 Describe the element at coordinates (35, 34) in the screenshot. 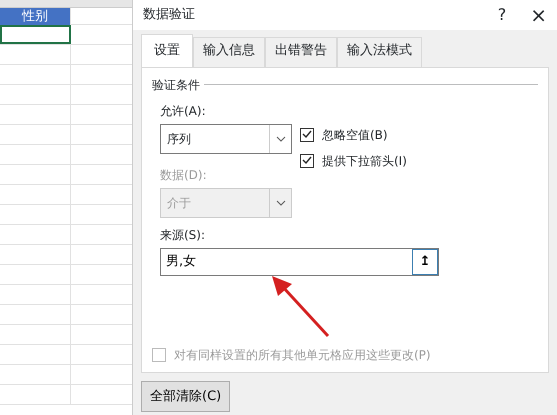

I see `selected-cell` at that location.